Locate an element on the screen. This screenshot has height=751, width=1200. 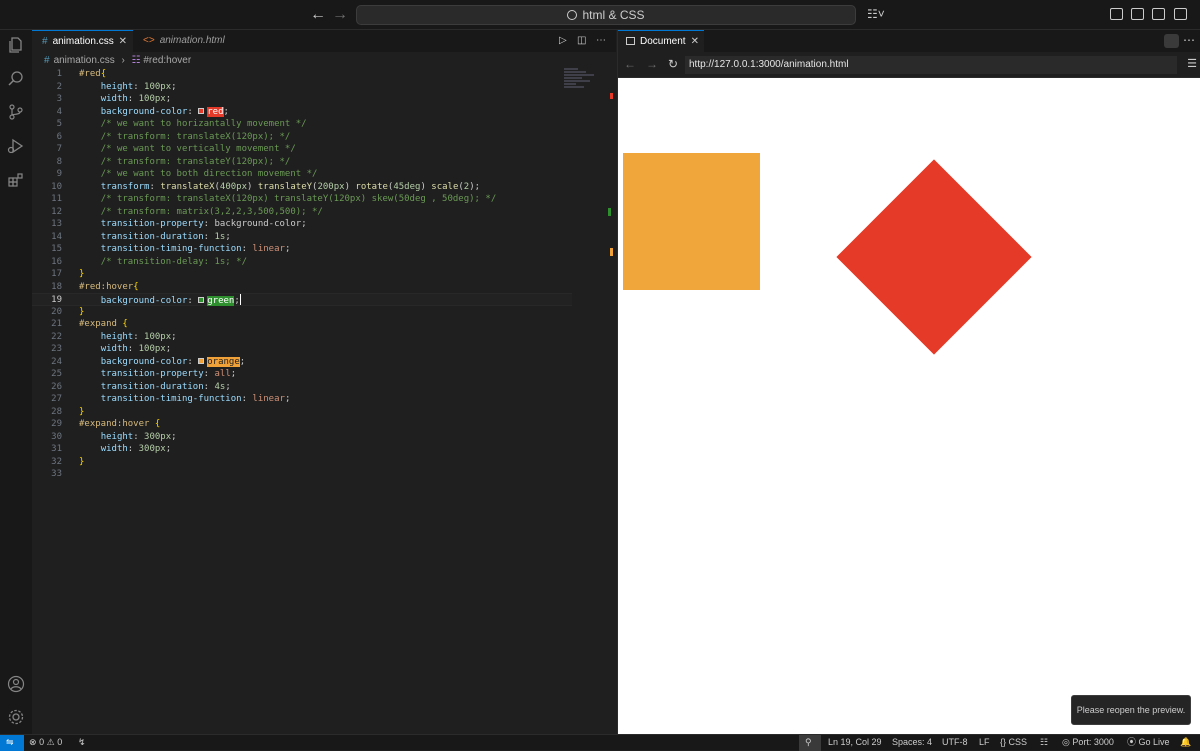
code-line: 33 is located at coordinates (302, 474).